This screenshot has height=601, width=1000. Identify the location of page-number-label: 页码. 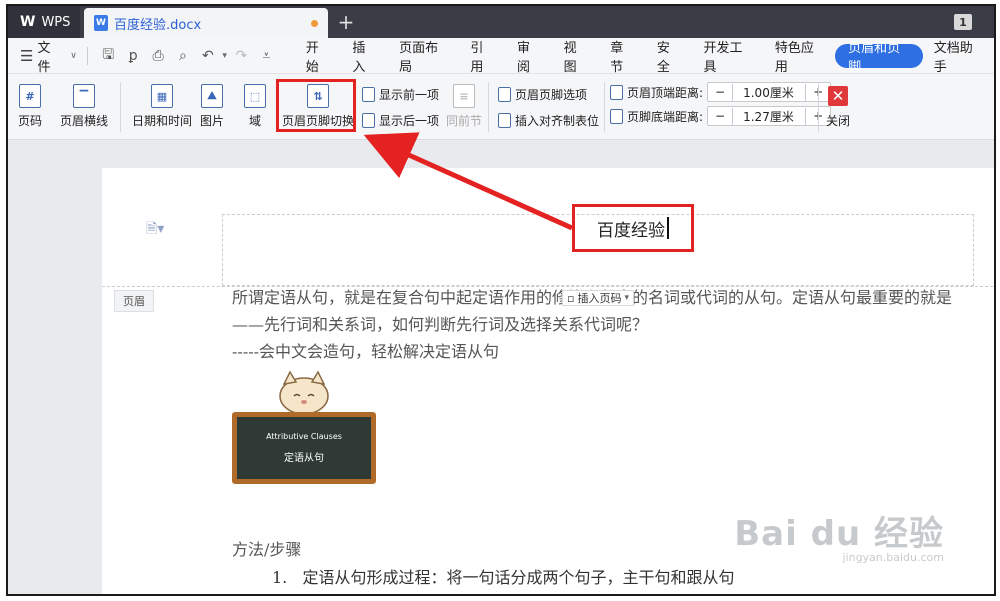
(30, 121).